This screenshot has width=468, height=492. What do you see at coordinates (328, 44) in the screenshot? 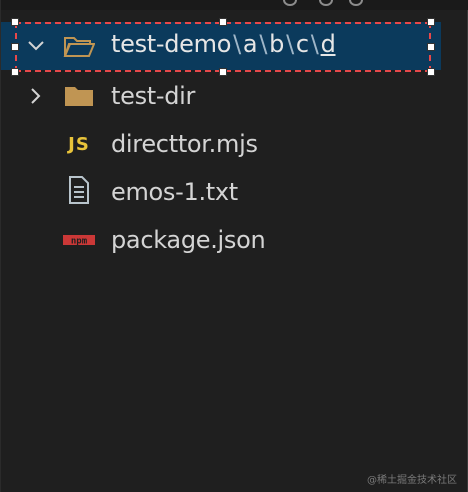
I see `path-segment-d: d` at bounding box center [328, 44].